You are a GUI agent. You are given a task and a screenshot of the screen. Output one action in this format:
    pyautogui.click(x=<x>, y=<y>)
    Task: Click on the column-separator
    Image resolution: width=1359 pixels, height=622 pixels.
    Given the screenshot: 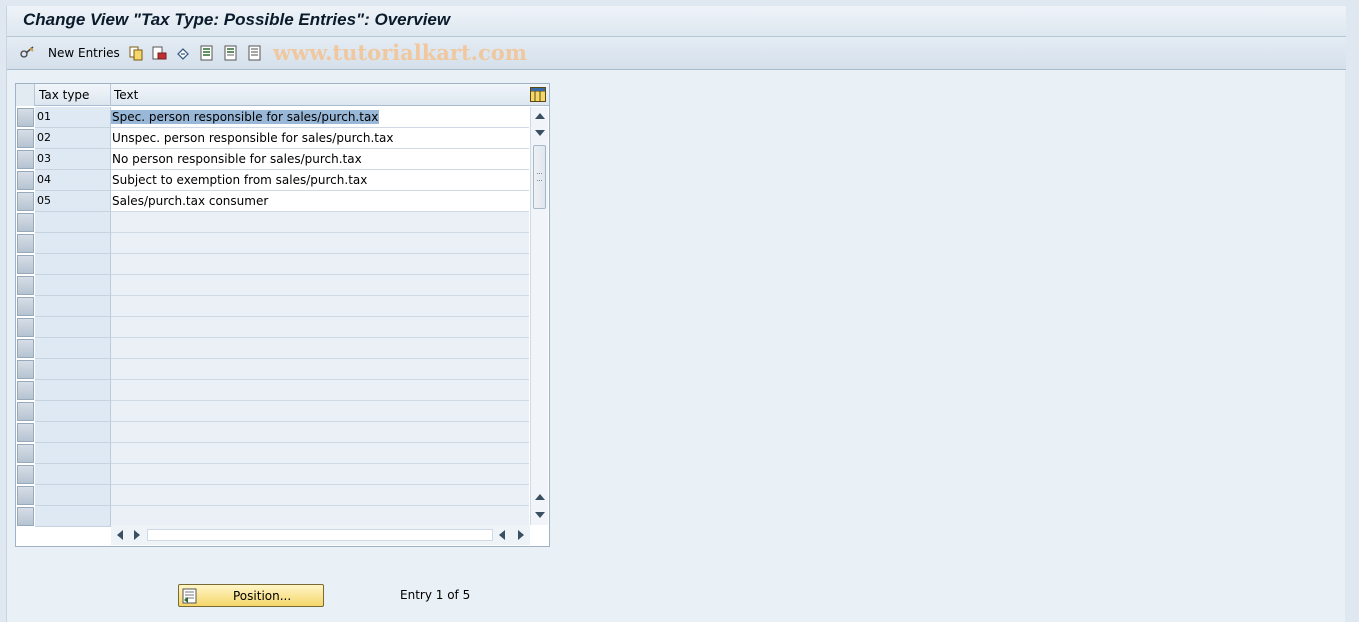 What is the action you would take?
    pyautogui.click(x=110, y=95)
    